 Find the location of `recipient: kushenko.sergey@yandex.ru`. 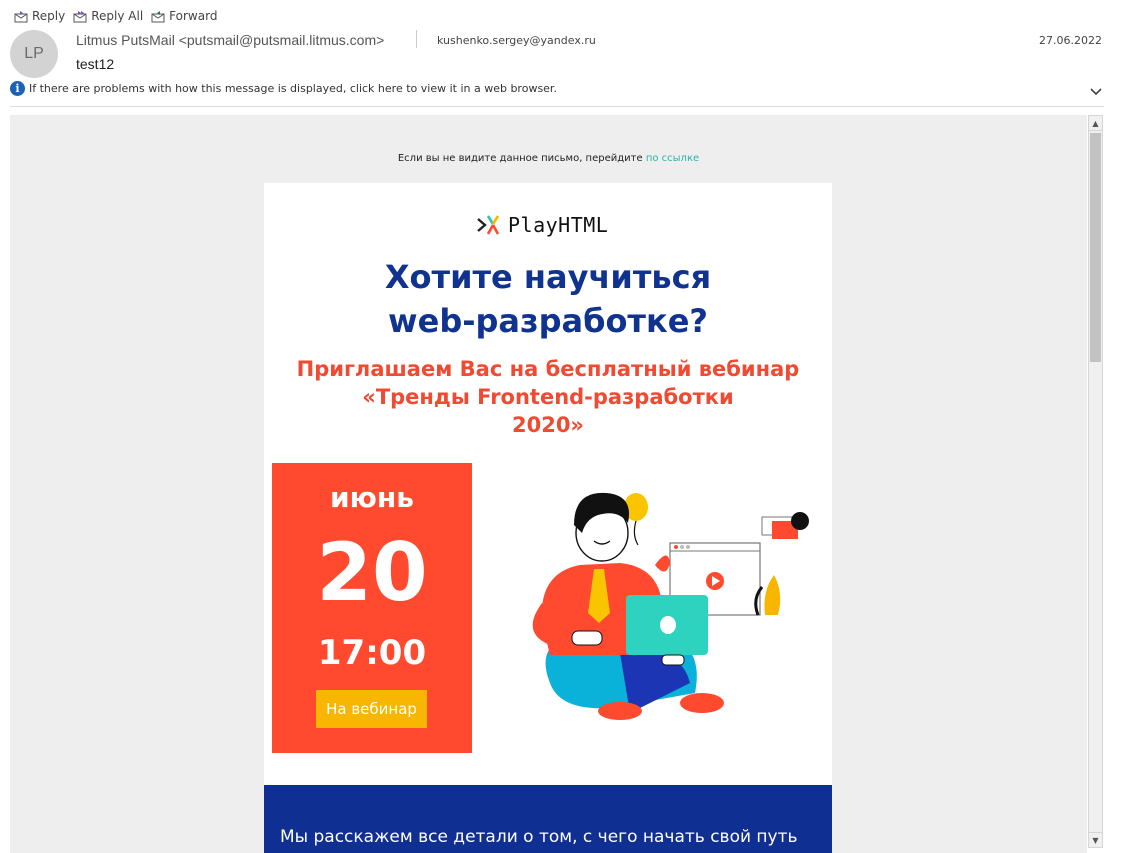

recipient: kushenko.sergey@yandex.ru is located at coordinates (516, 40).